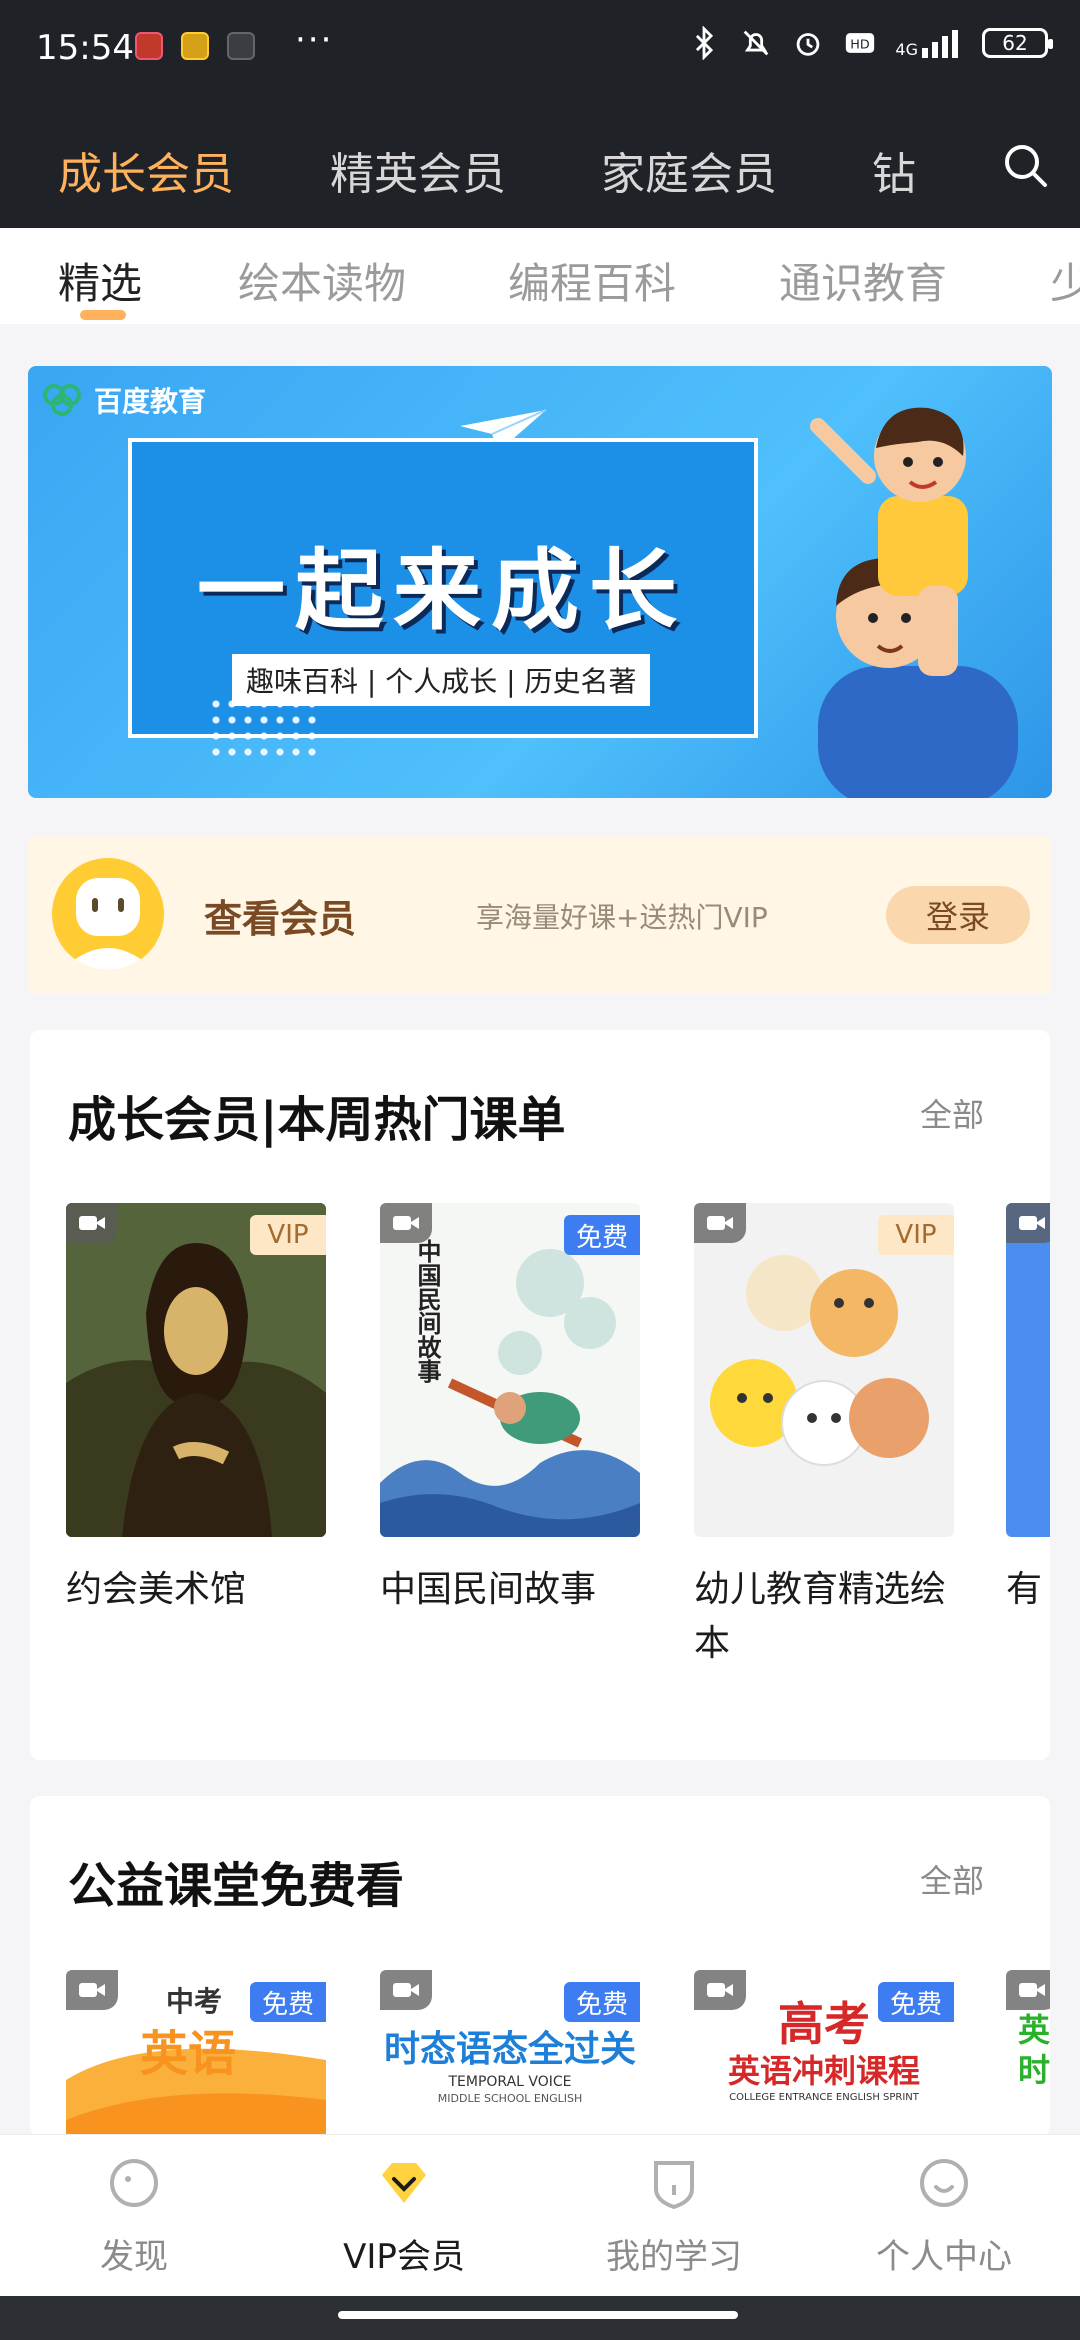  I want to click on logo-text: 百度教育, so click(150, 401).